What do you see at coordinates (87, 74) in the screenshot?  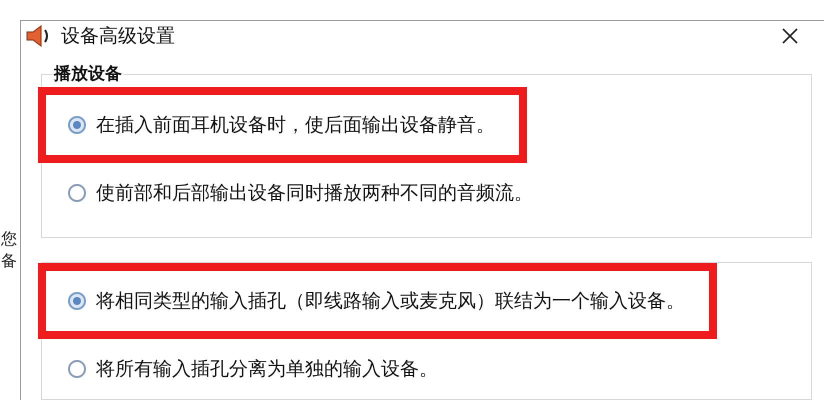 I see `group-title: 播放设备` at bounding box center [87, 74].